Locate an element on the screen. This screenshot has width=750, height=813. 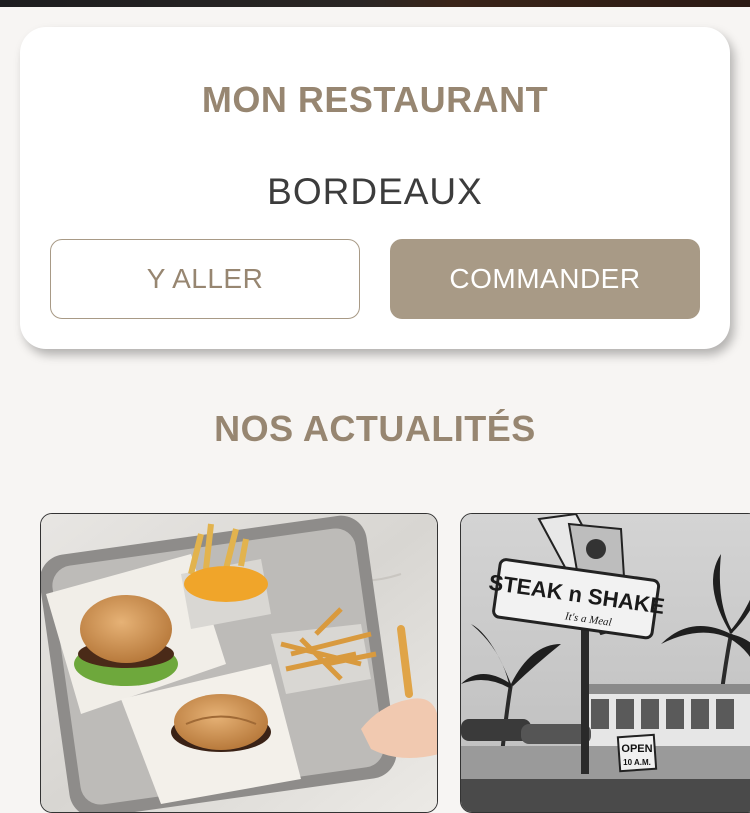
card-title: MON RESTAURANT is located at coordinates (375, 99).